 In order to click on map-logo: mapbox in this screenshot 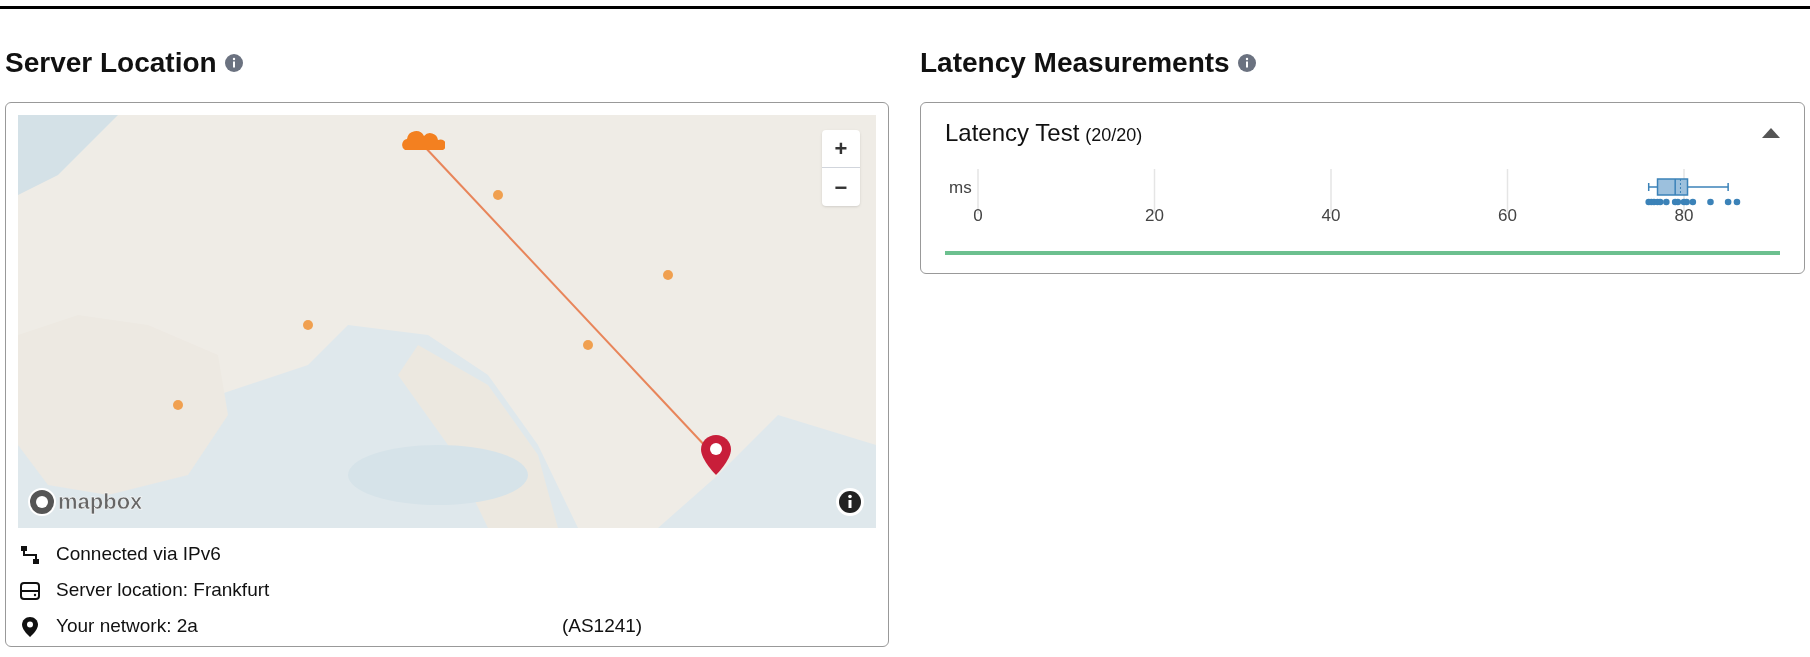, I will do `click(100, 502)`.